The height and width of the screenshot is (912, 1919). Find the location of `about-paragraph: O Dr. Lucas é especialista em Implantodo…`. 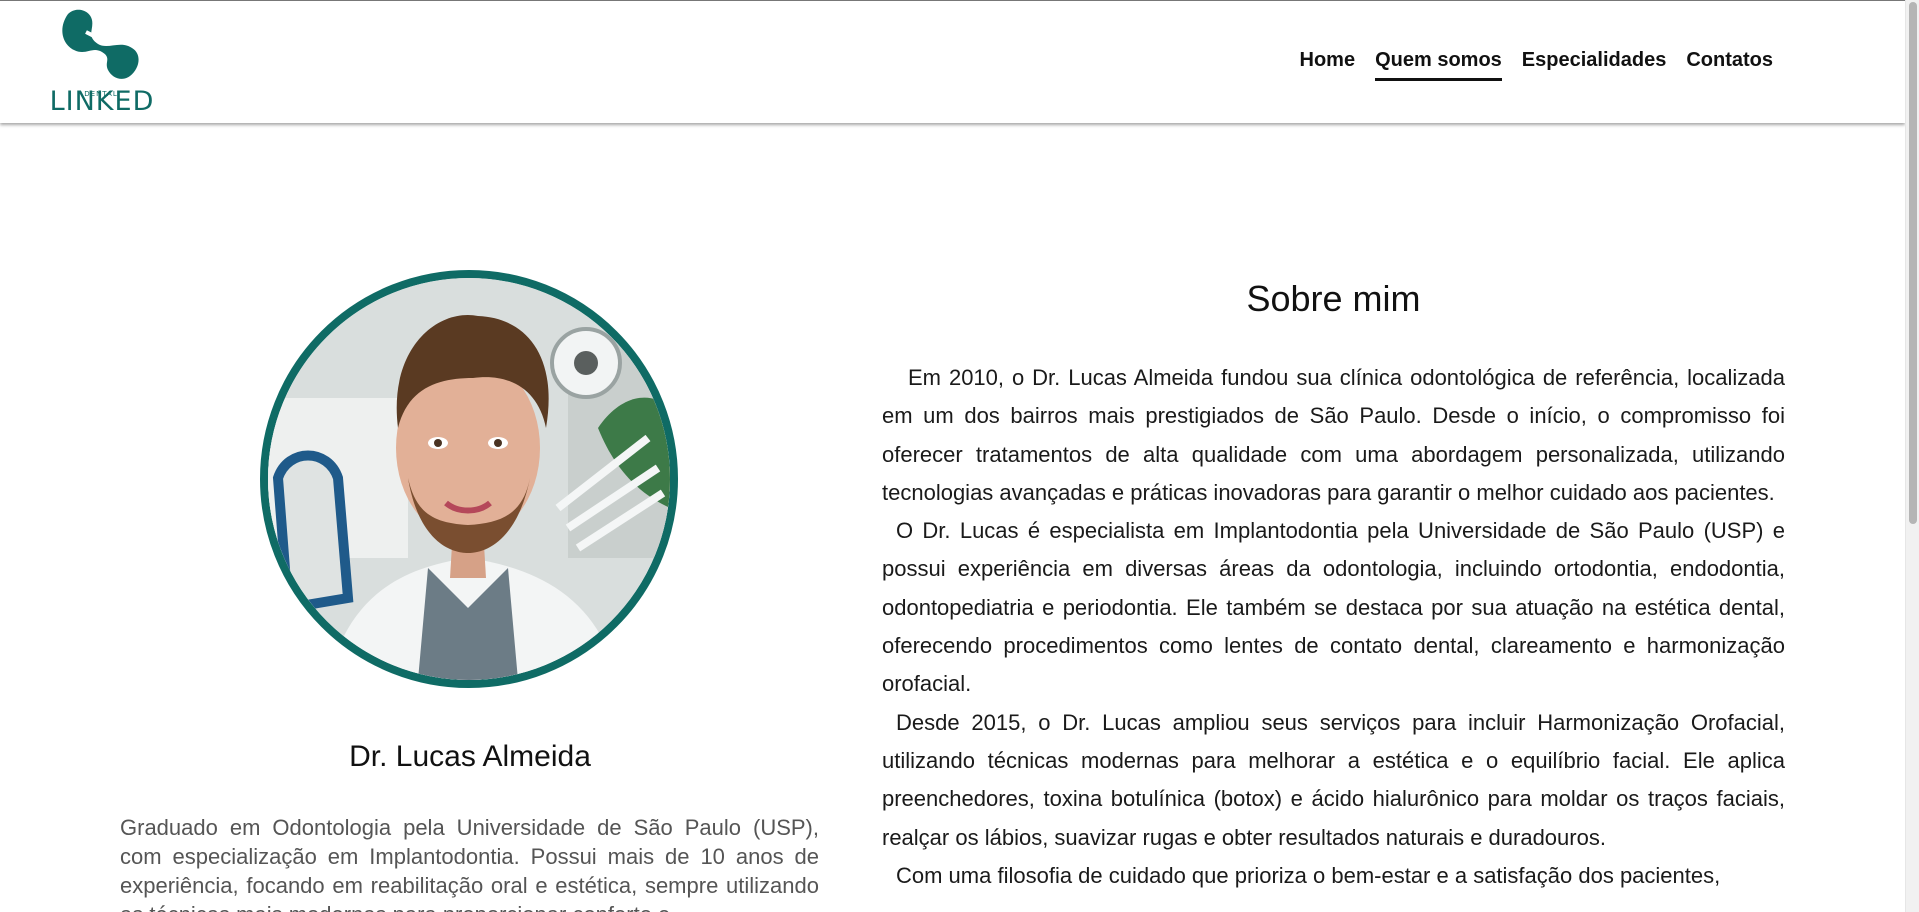

about-paragraph: O Dr. Lucas é especialista em Implantodo… is located at coordinates (1333, 607).